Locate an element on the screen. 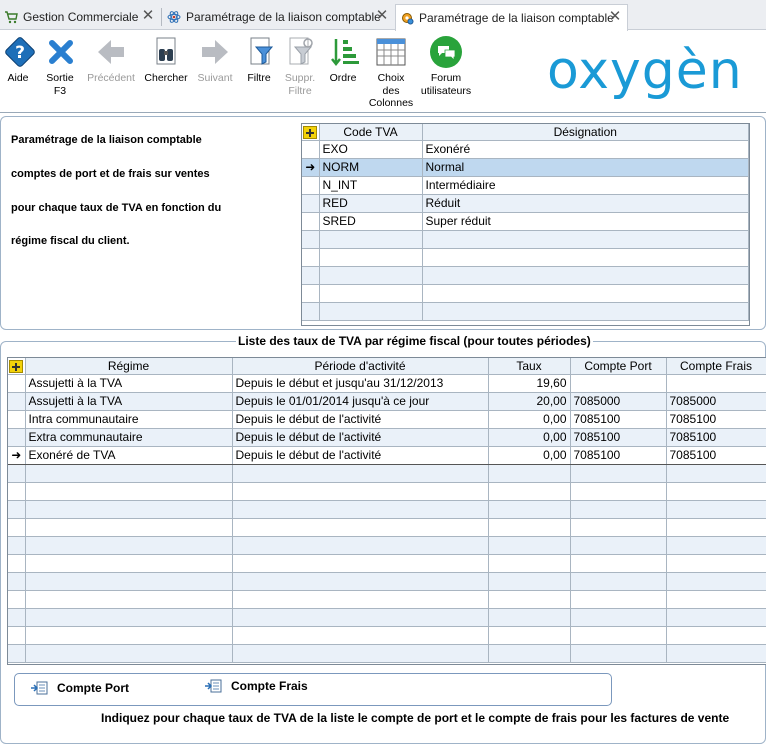 The image size is (766, 745). column-header-periode: Période d'activité is located at coordinates (360, 366).